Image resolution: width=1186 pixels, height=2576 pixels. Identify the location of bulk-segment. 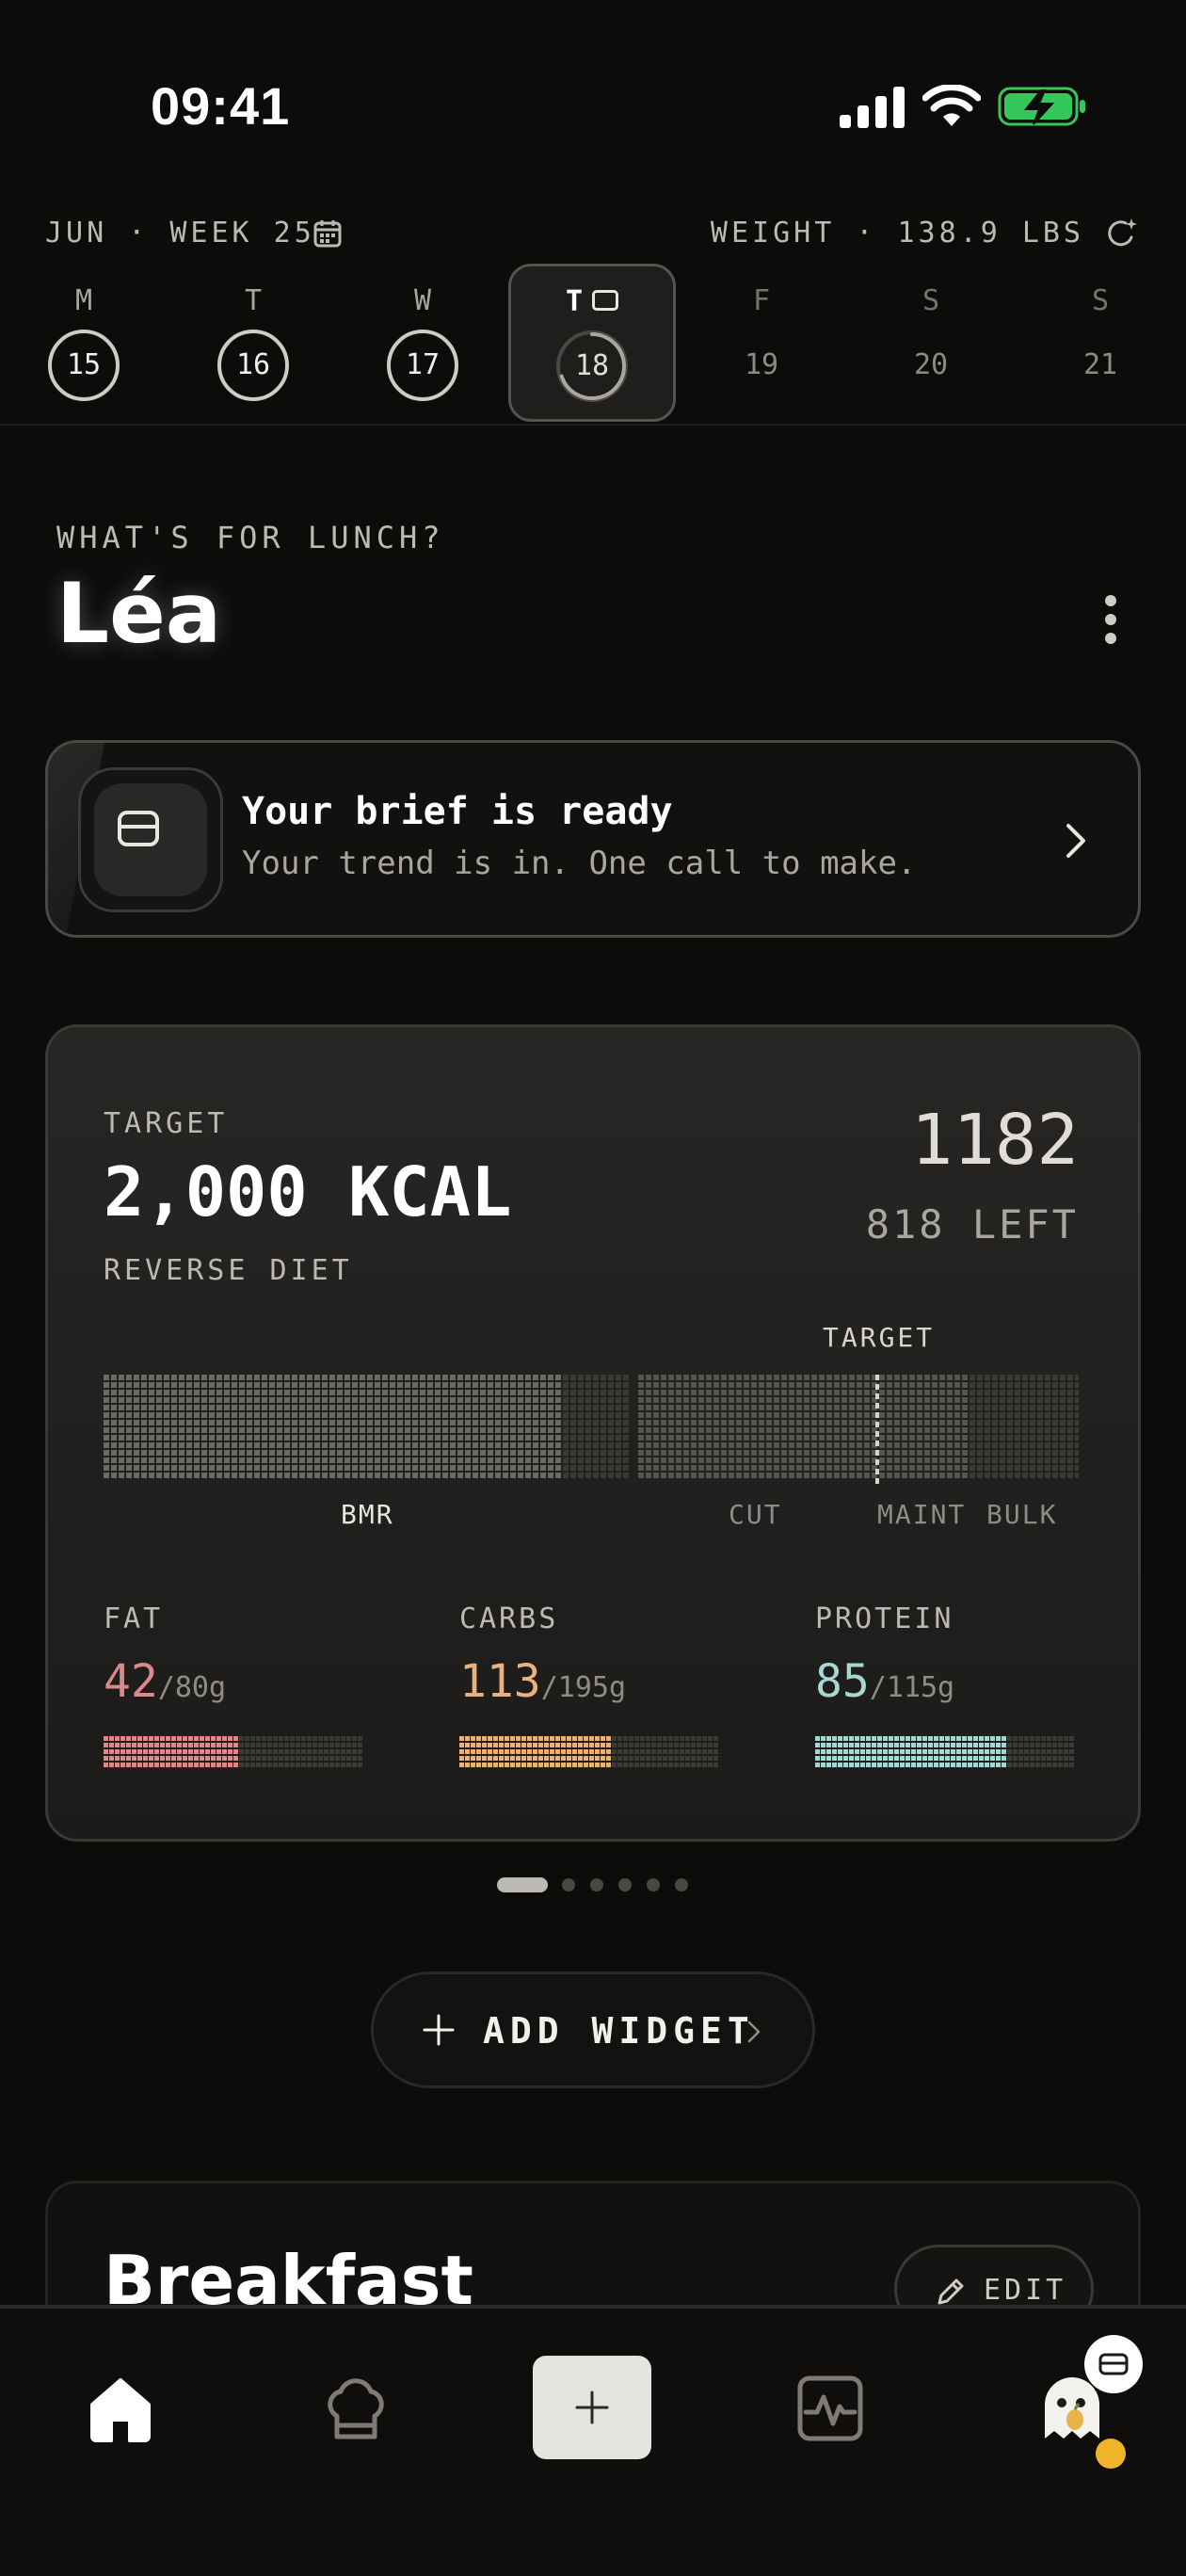
(1024, 1426).